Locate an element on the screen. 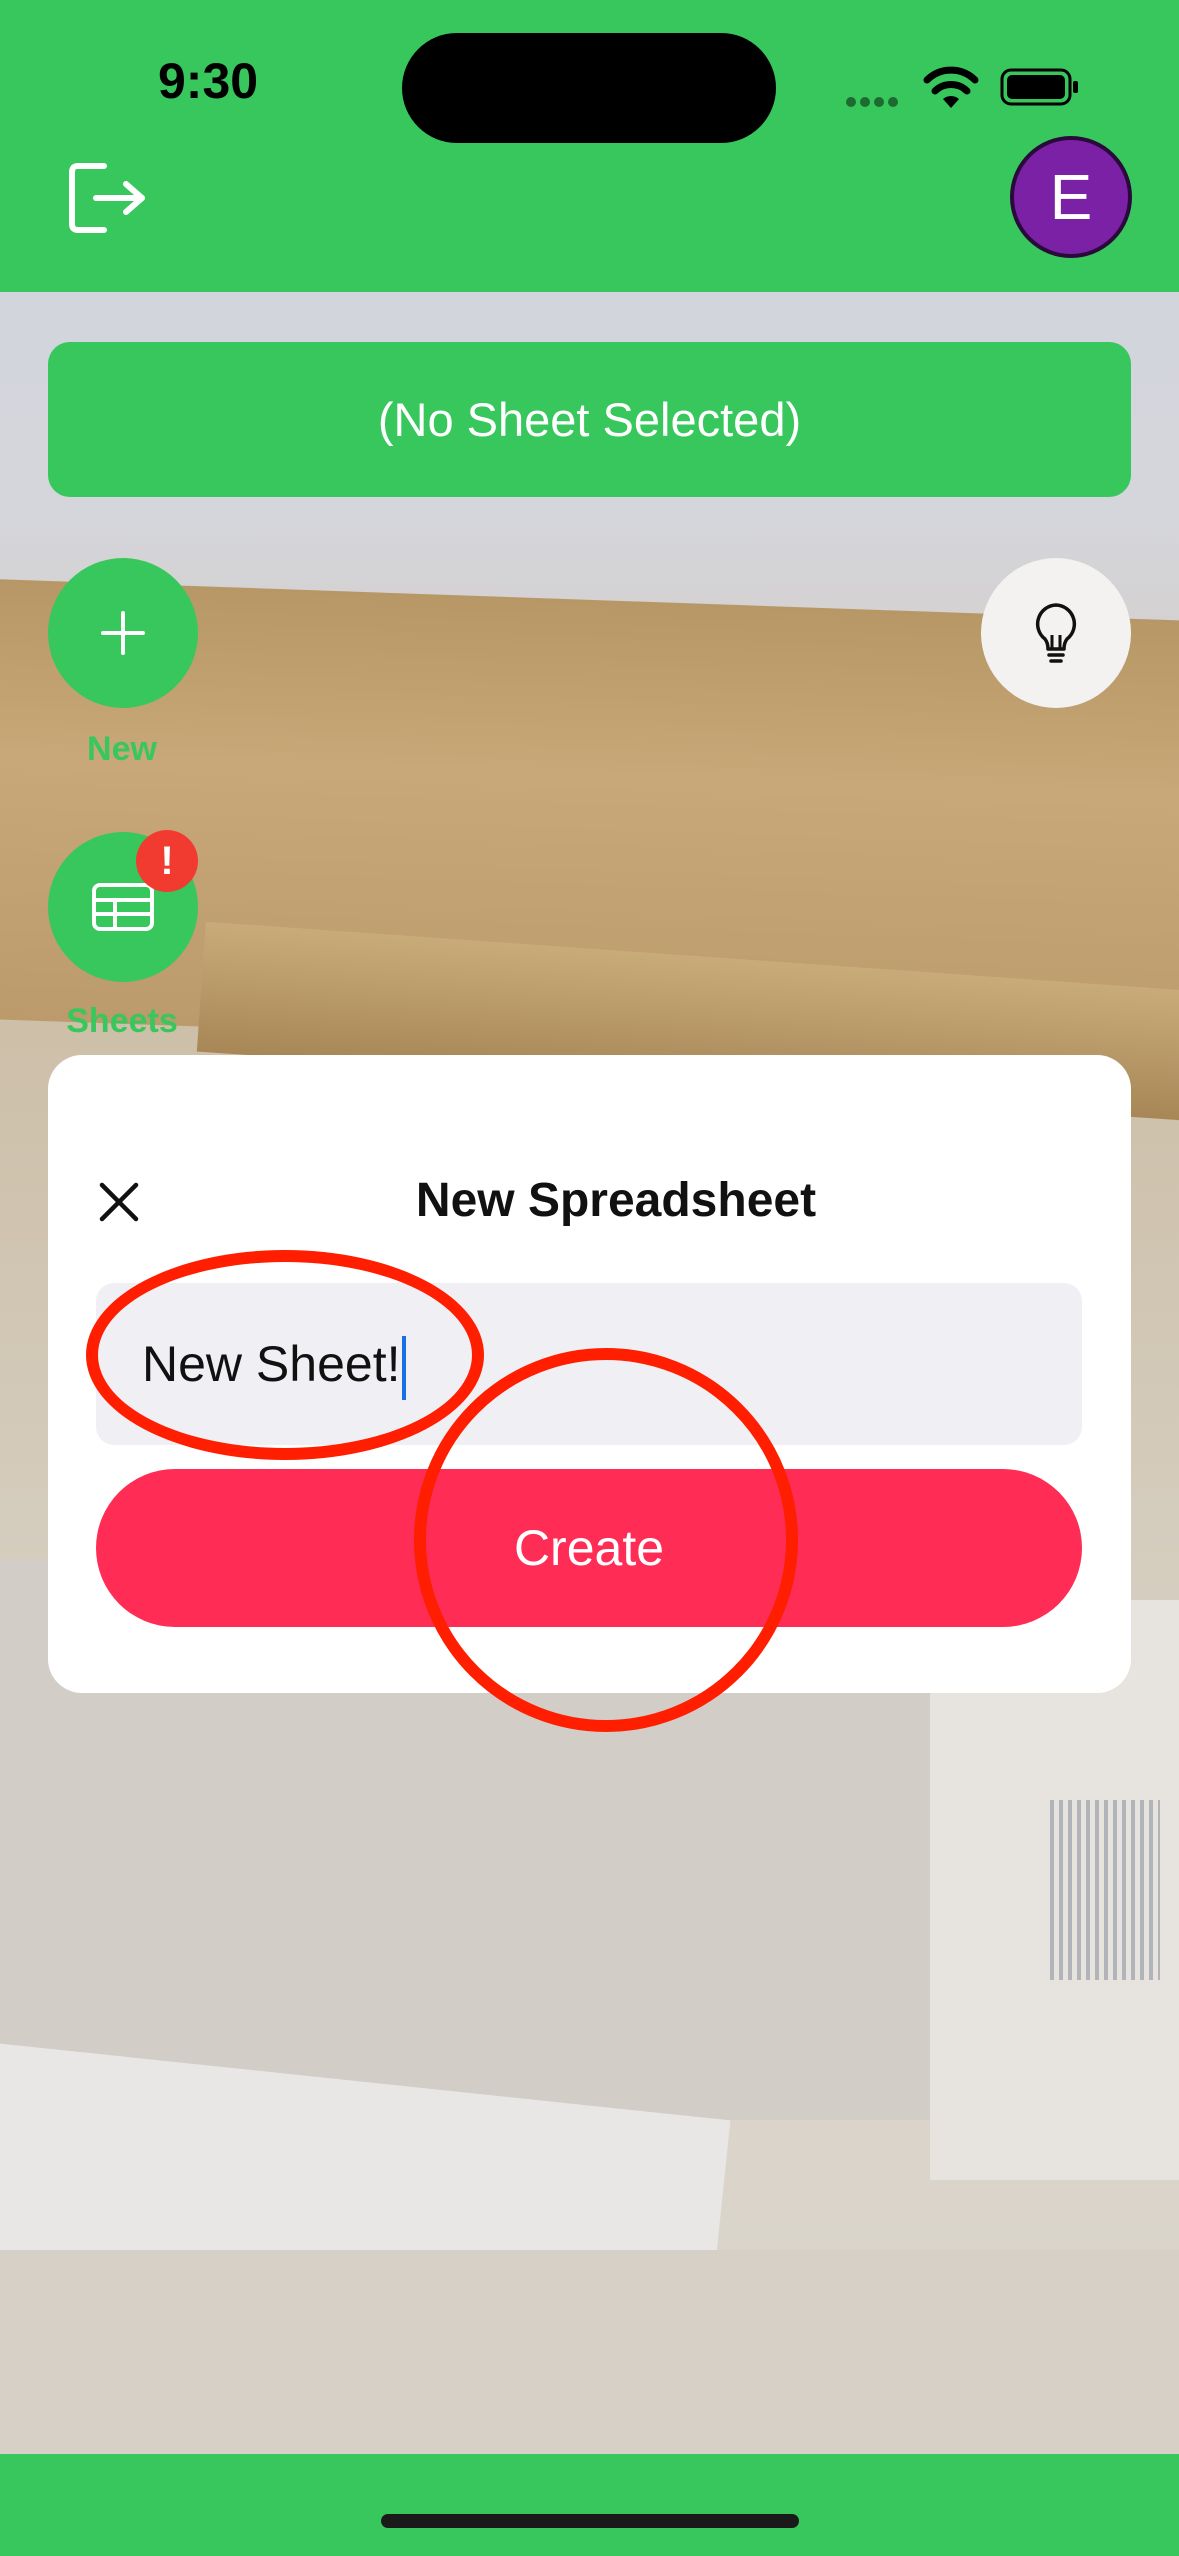 The width and height of the screenshot is (1179, 2556). barcode is located at coordinates (1105, 1890).